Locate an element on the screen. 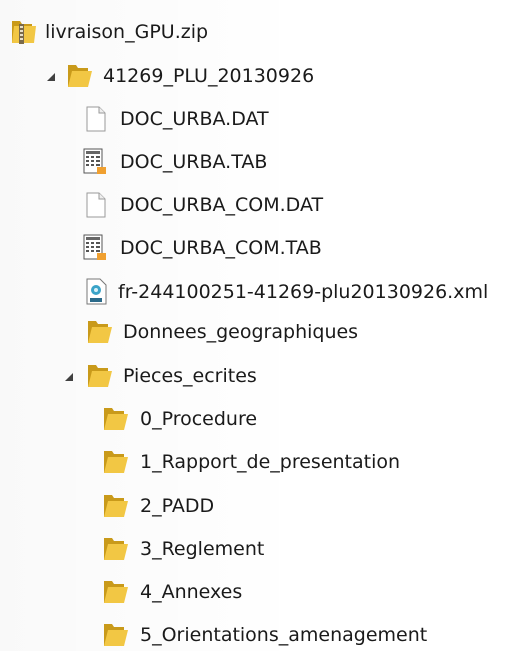  tree-item-label: livraison_GPU.zip is located at coordinates (127, 32).